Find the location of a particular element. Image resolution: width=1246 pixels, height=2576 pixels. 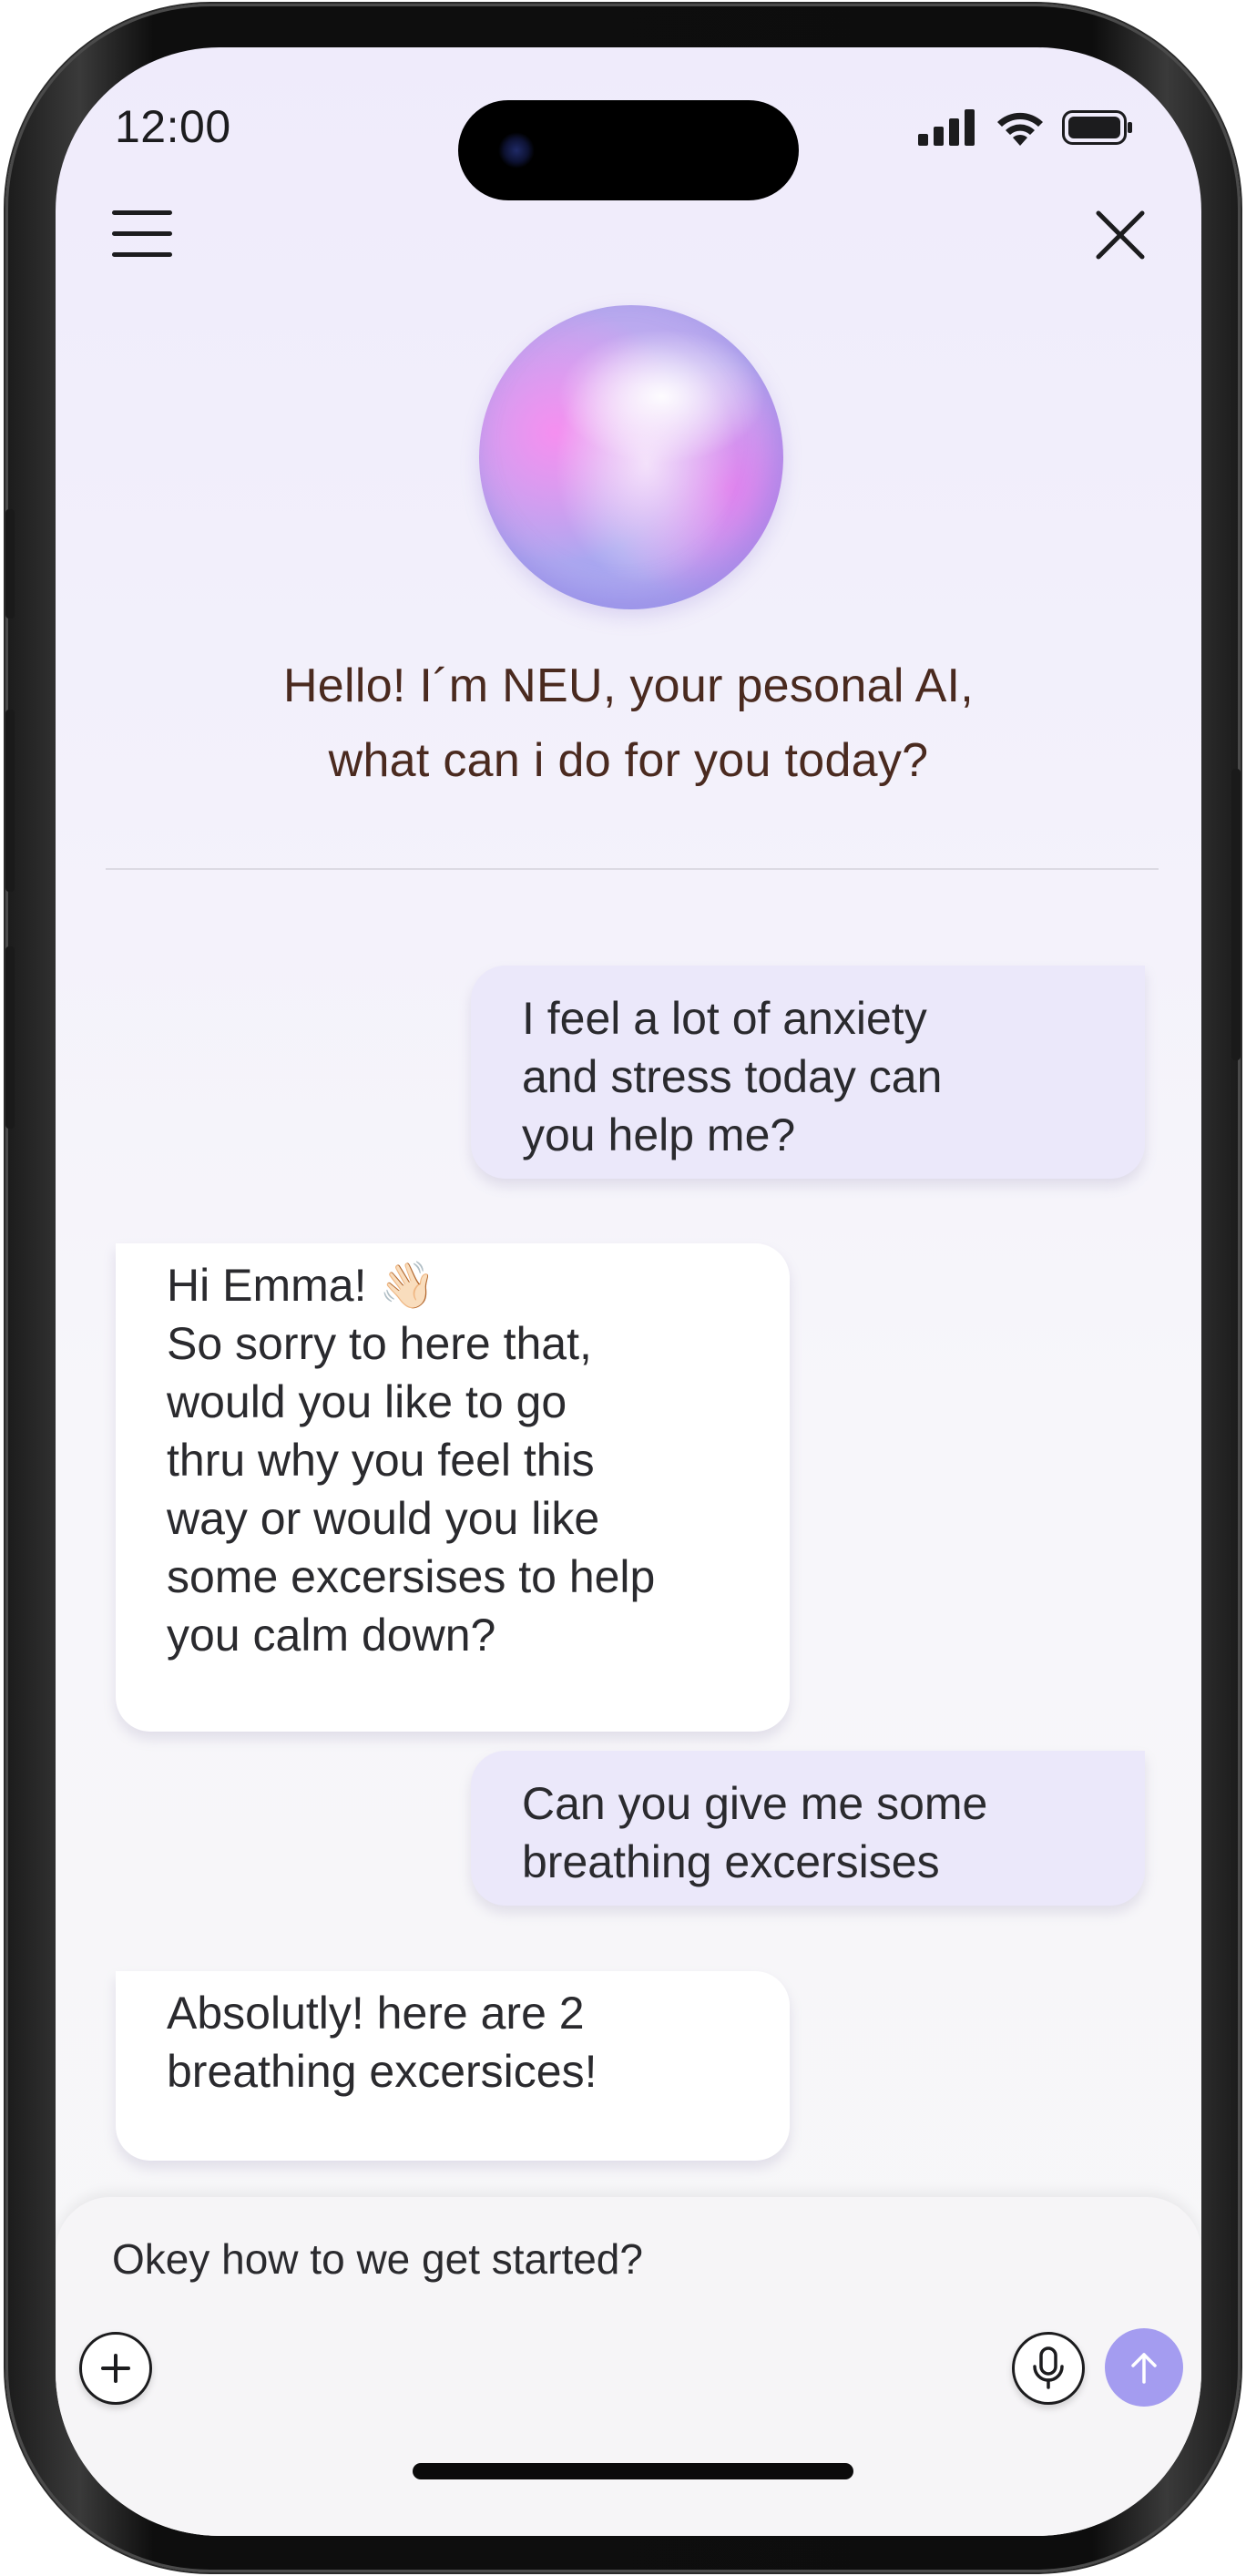

ai-orb-avatar is located at coordinates (631, 457).